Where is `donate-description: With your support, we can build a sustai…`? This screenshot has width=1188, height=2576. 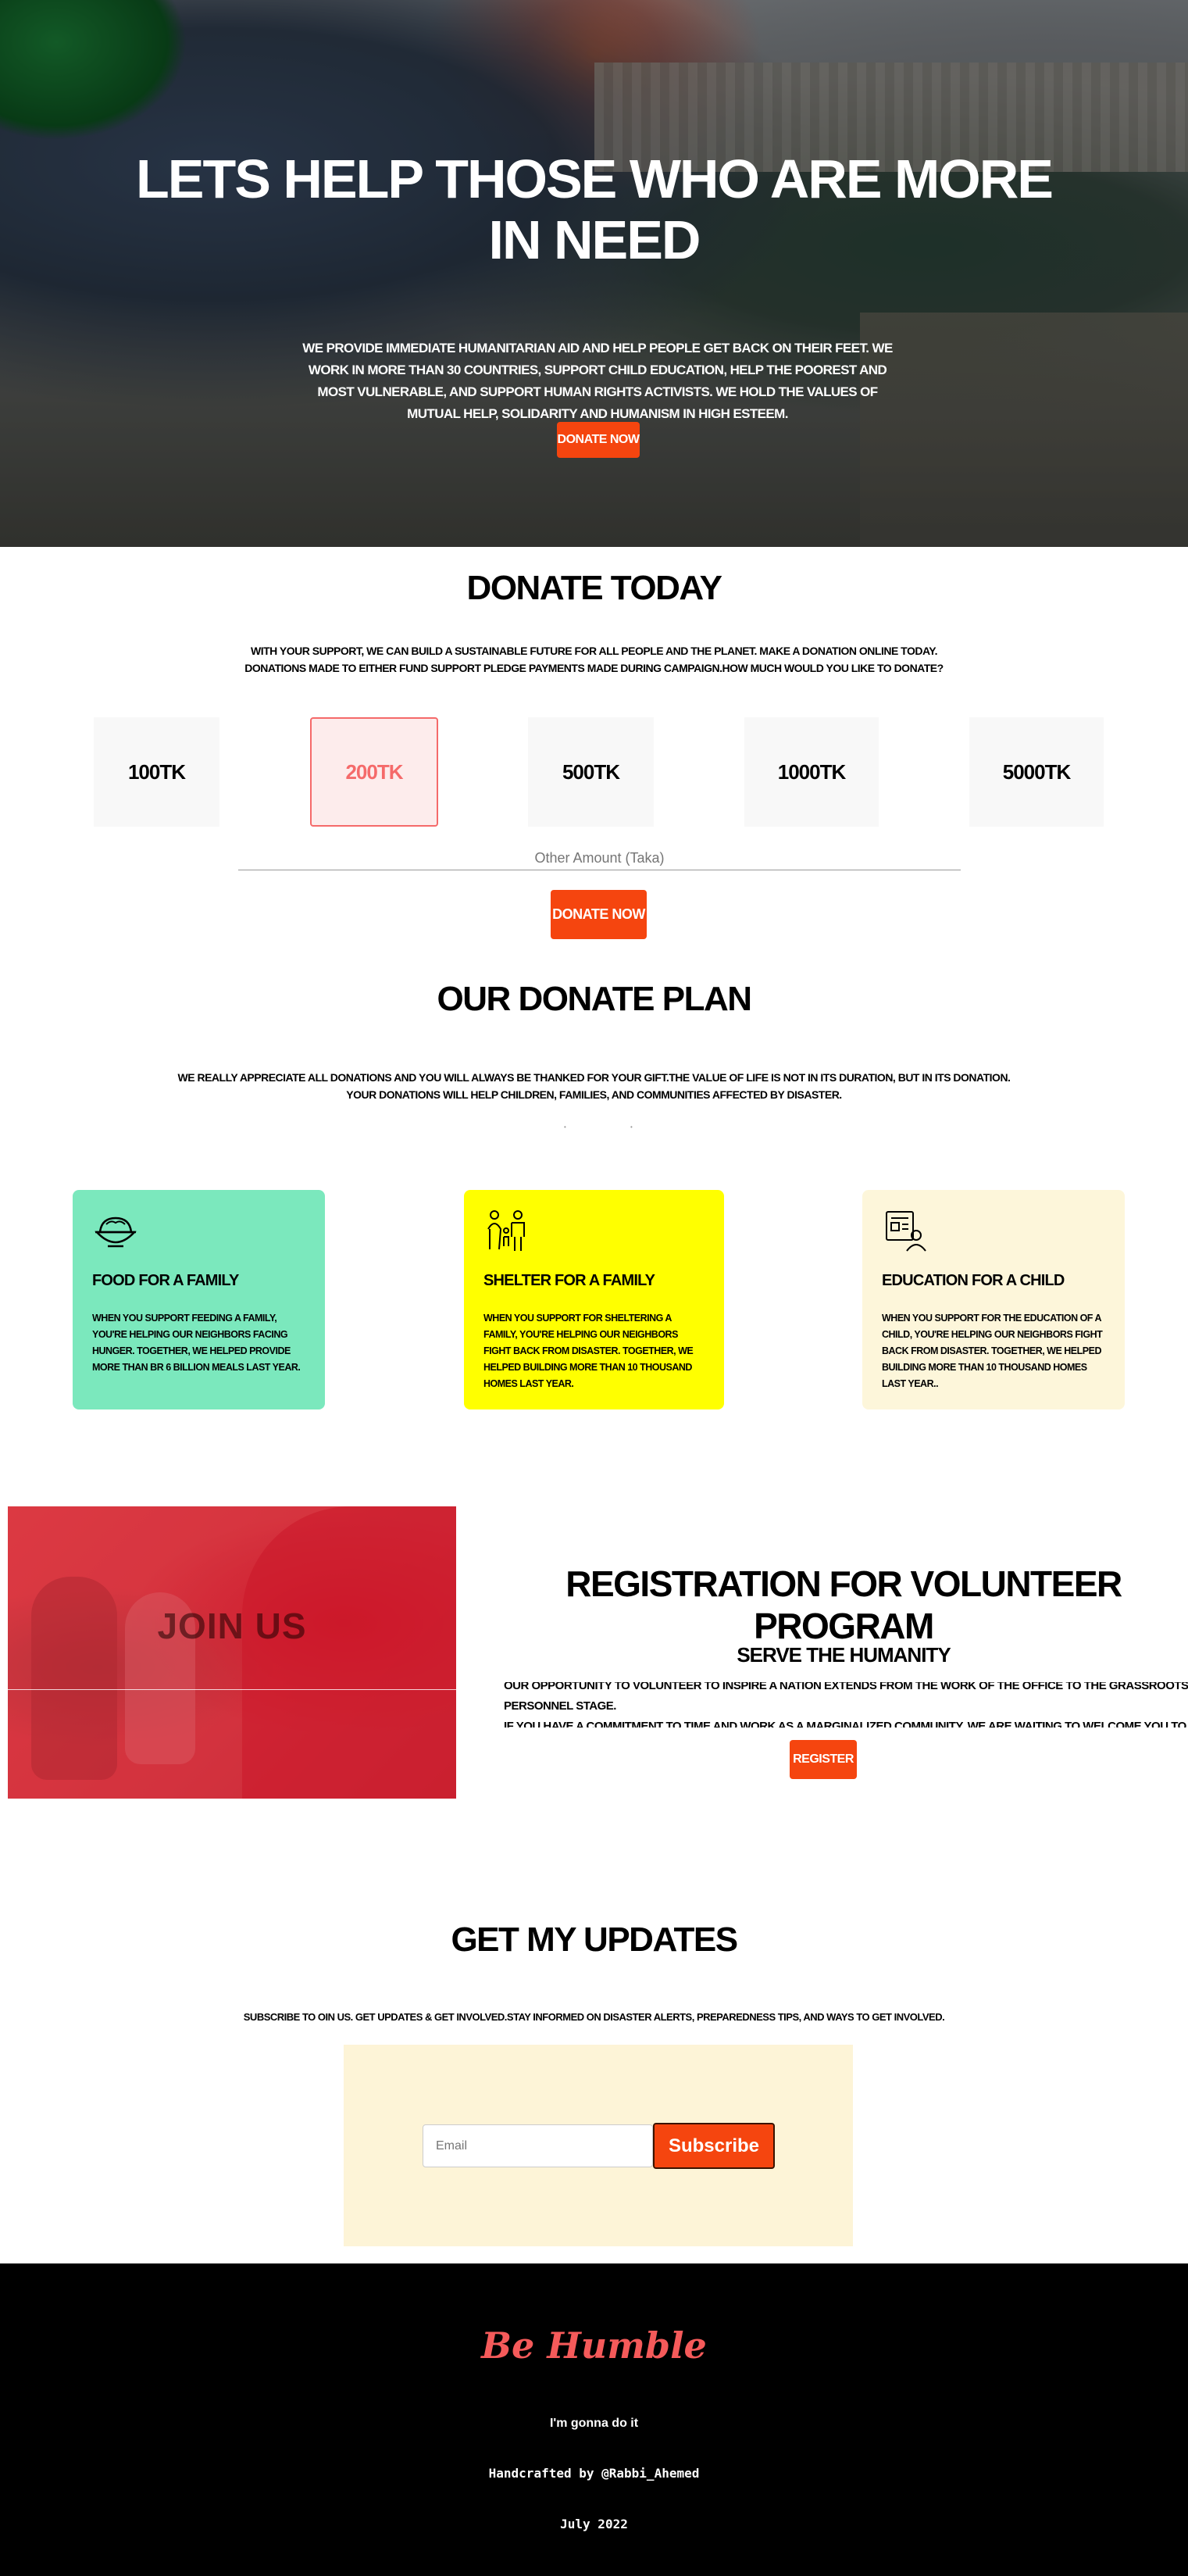 donate-description: With your support, we can build a sustai… is located at coordinates (594, 660).